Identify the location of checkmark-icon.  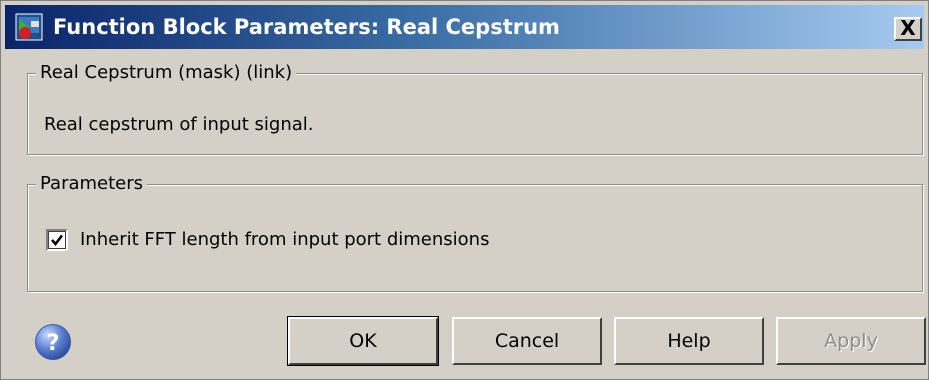
(57, 240).